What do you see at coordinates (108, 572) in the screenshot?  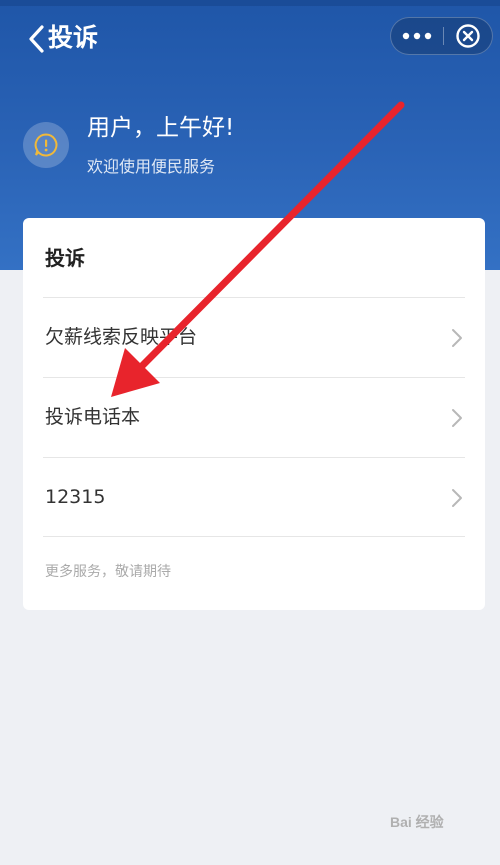 I see `more-services-text: 更多服务，敬请期待` at bounding box center [108, 572].